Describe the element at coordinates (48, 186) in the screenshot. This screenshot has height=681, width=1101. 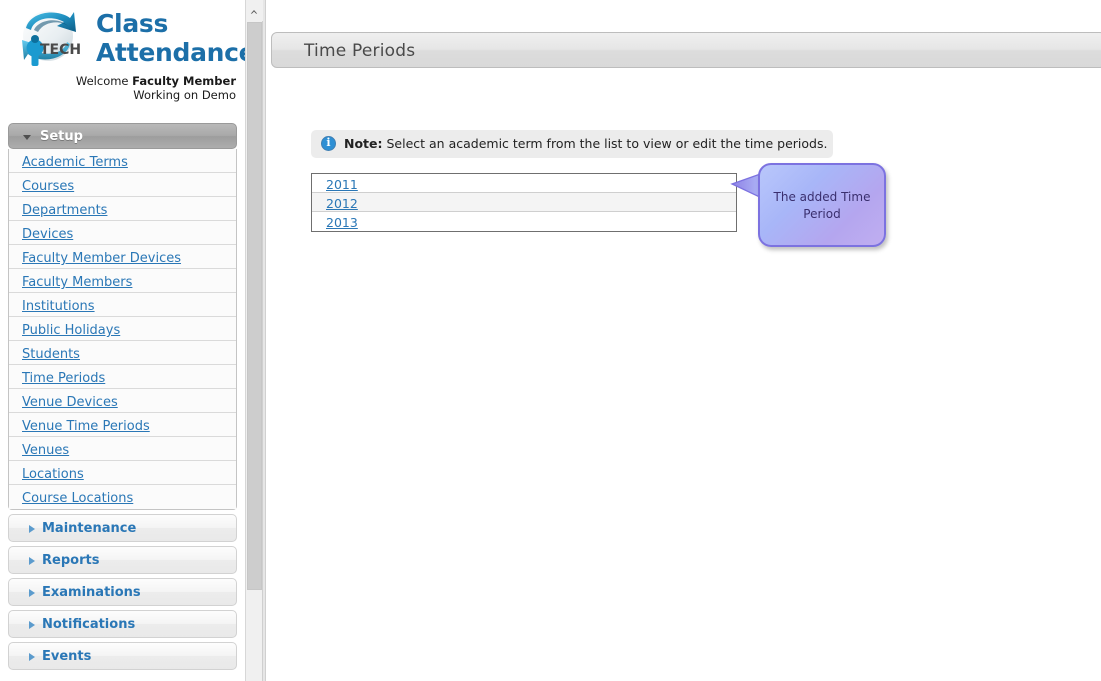
I see `sidebar-item-label: Courses` at that location.